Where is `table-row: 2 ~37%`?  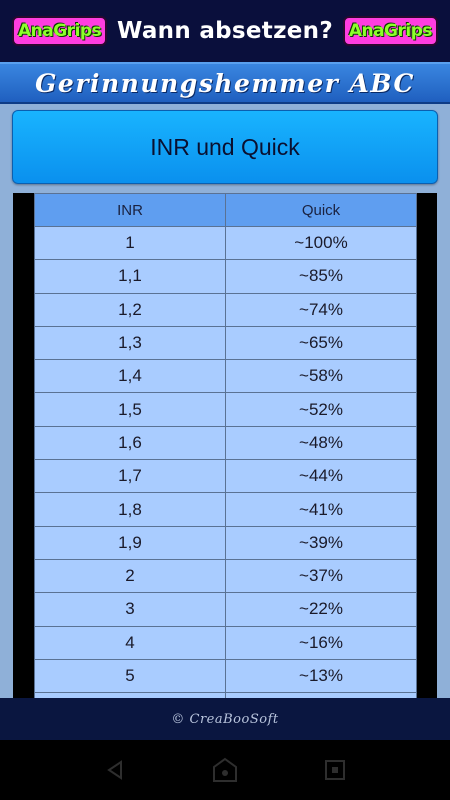
table-row: 2 ~37% is located at coordinates (225, 576).